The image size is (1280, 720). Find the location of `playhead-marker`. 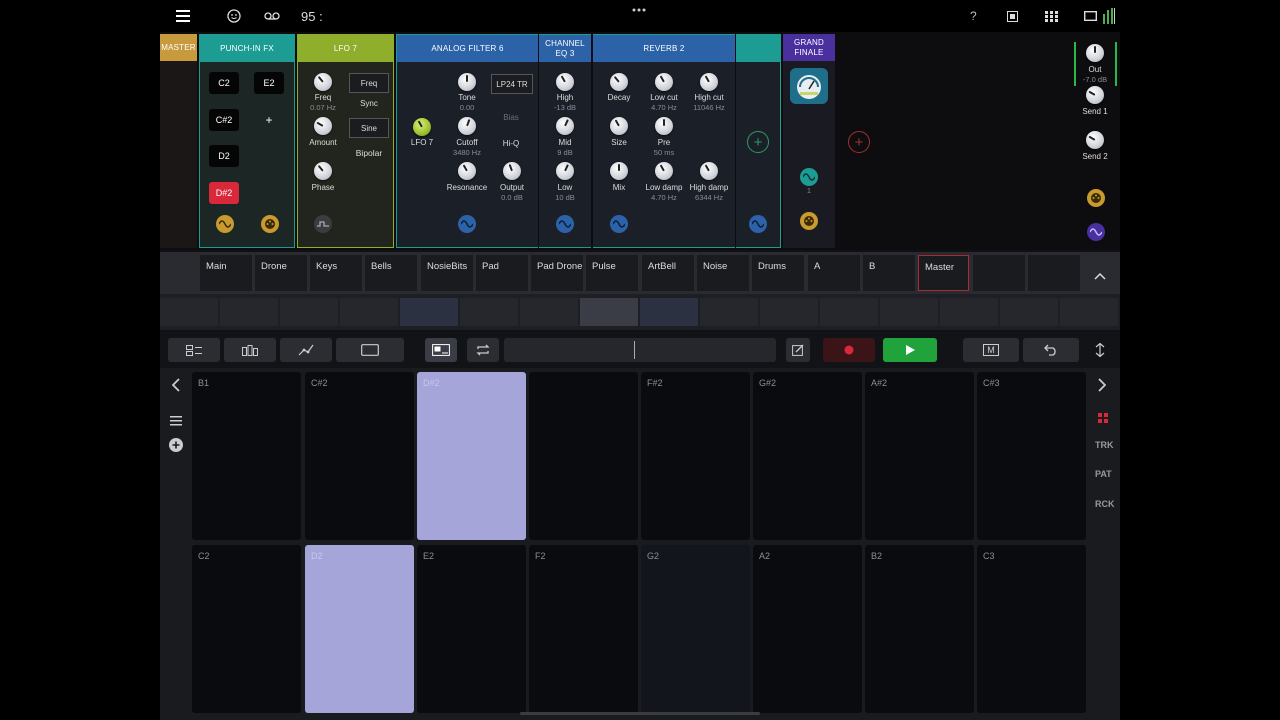

playhead-marker is located at coordinates (634, 350).